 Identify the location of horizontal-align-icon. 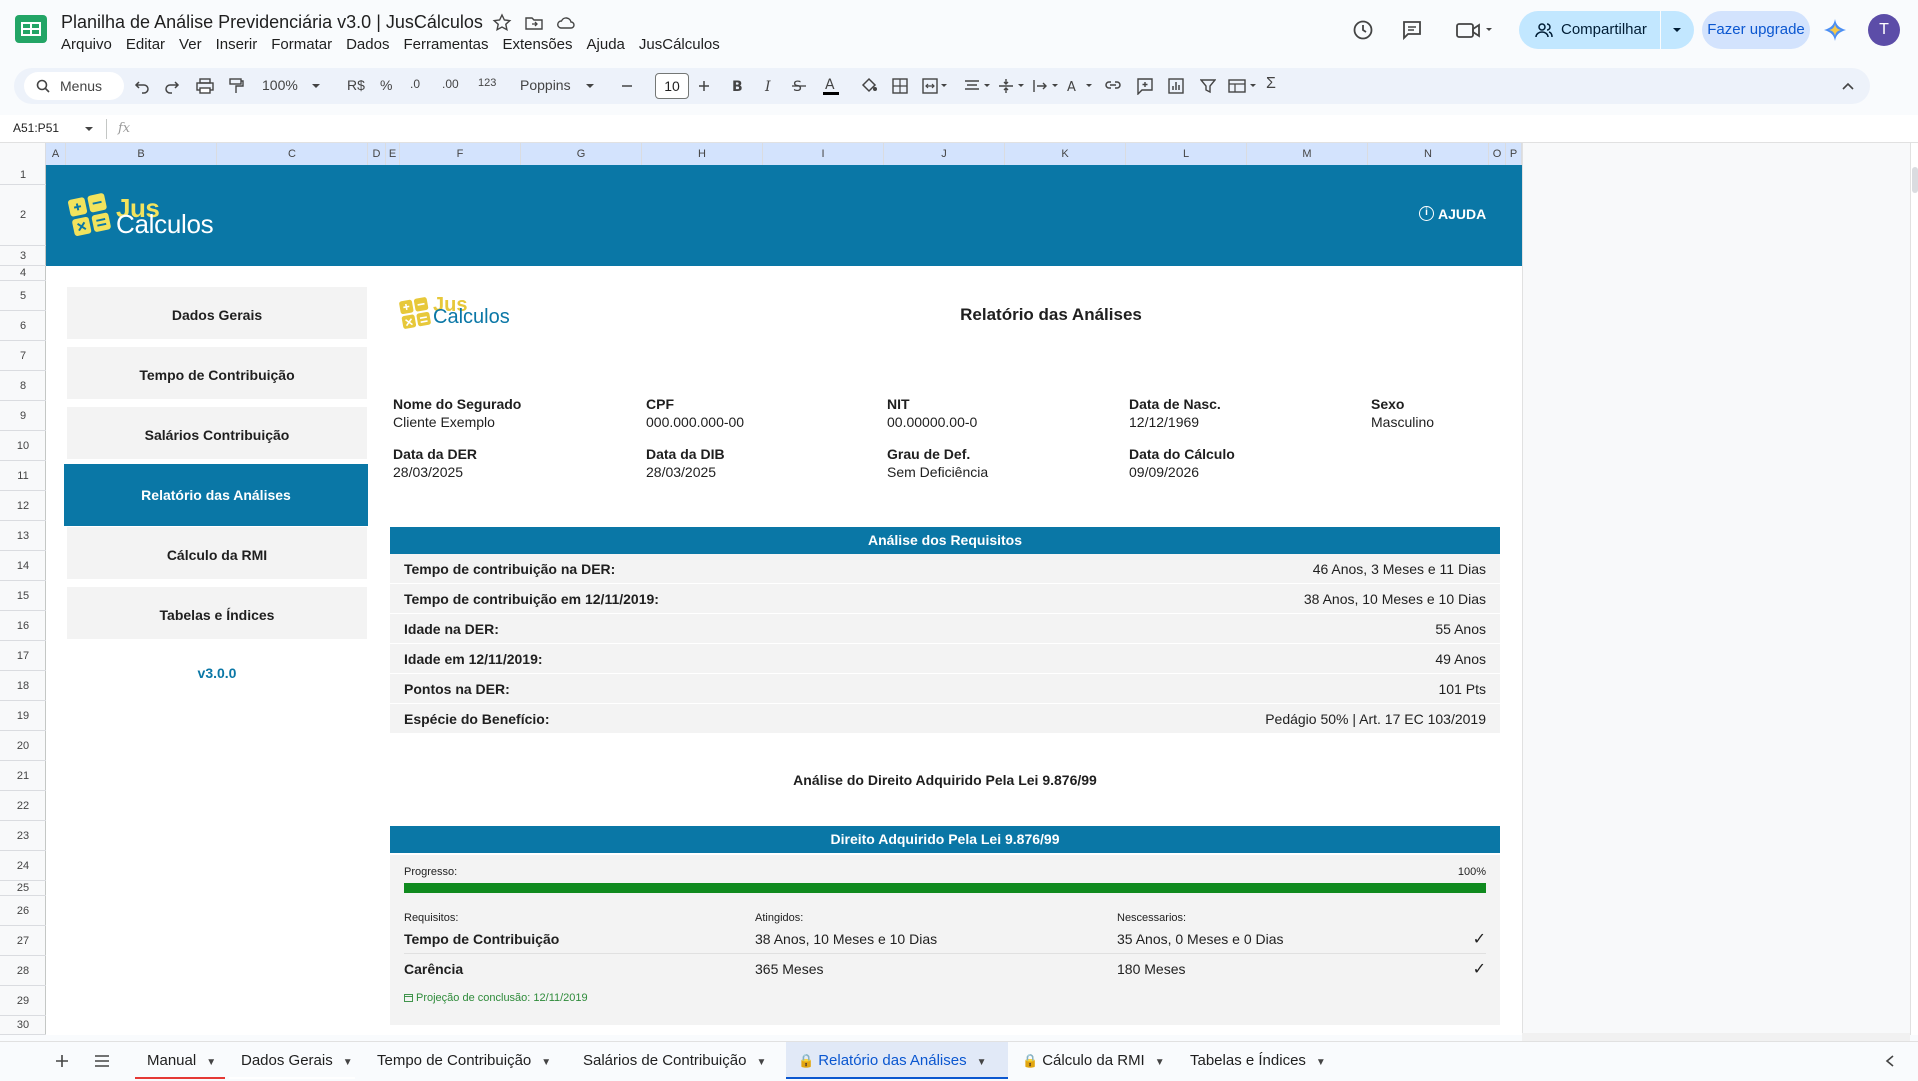
(978, 86).